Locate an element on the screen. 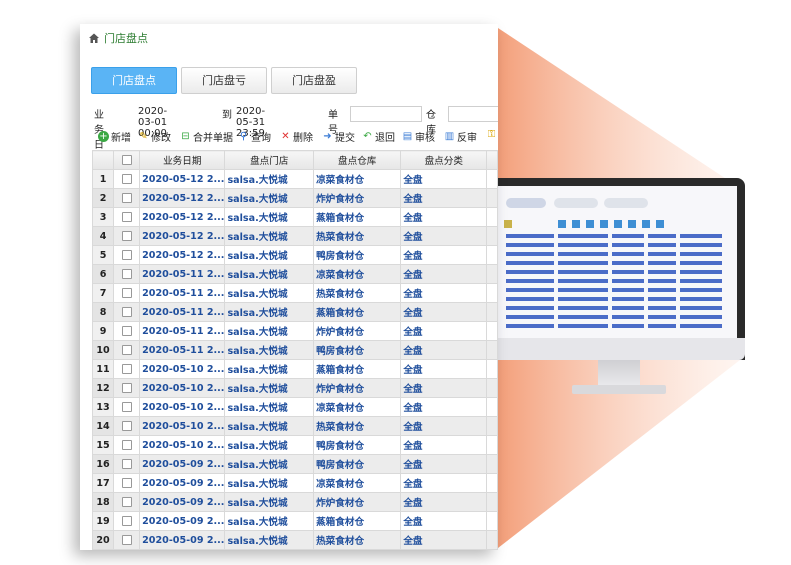 The height and width of the screenshot is (565, 791). table-row: 1 2020-05-12 2... salsa.大悦城 凉菜食材仓 全盘 is located at coordinates (294, 179).